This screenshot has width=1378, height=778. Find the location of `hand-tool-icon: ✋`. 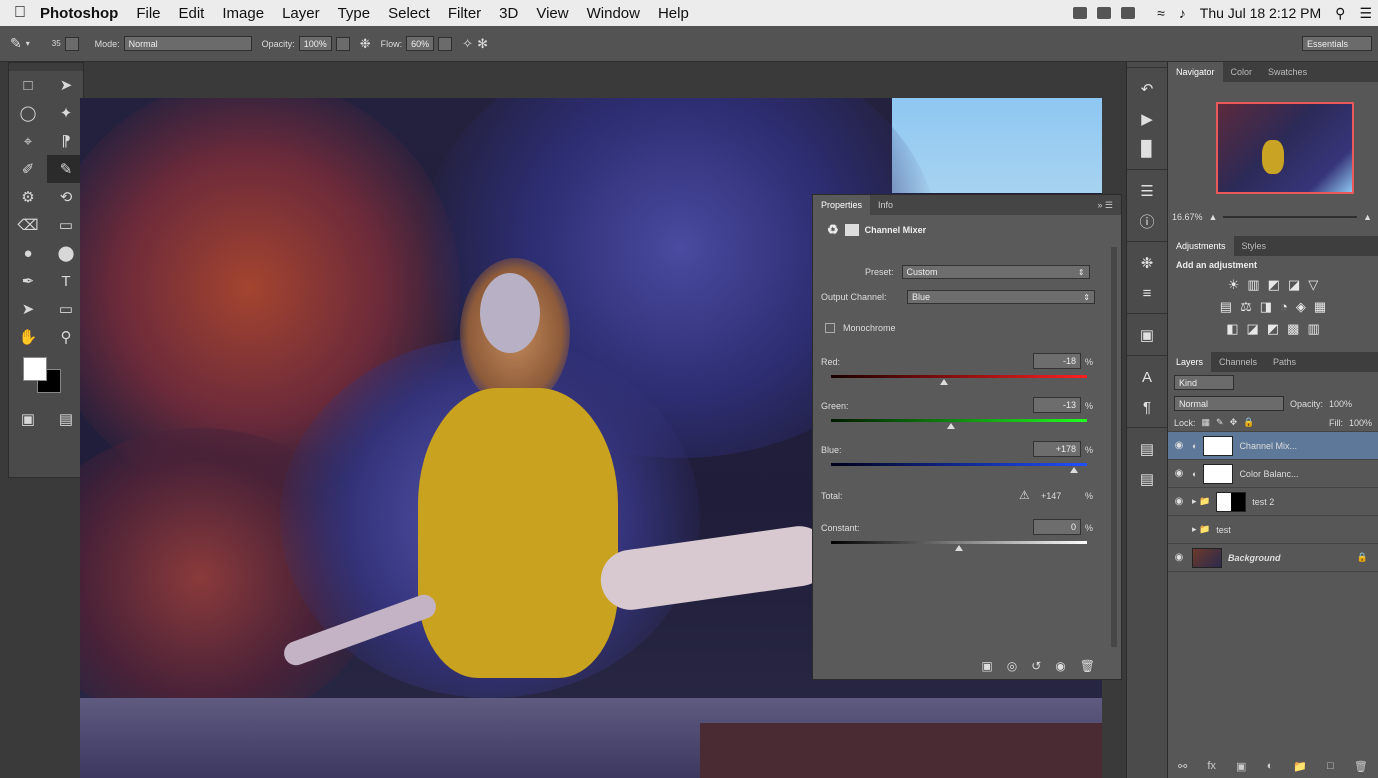

hand-tool-icon: ✋ is located at coordinates (28, 337).